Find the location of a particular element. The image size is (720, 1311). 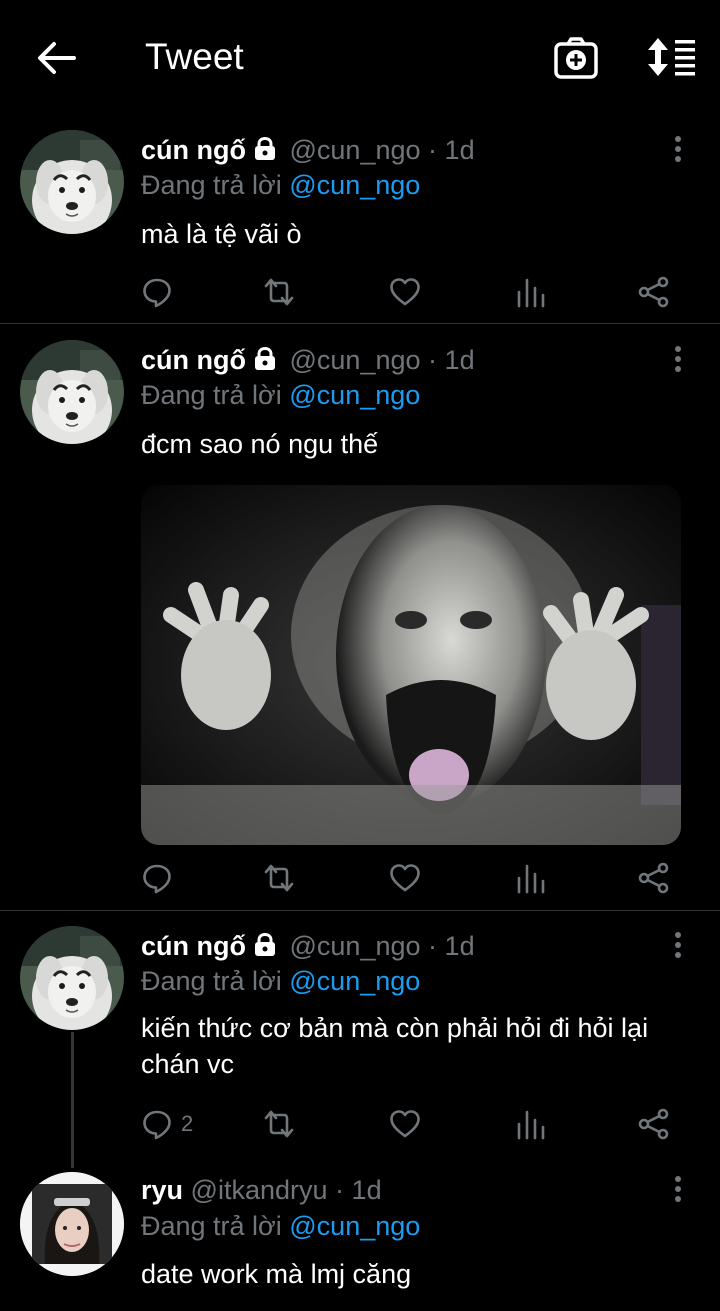

reply-button: 2 is located at coordinates (167, 1124).